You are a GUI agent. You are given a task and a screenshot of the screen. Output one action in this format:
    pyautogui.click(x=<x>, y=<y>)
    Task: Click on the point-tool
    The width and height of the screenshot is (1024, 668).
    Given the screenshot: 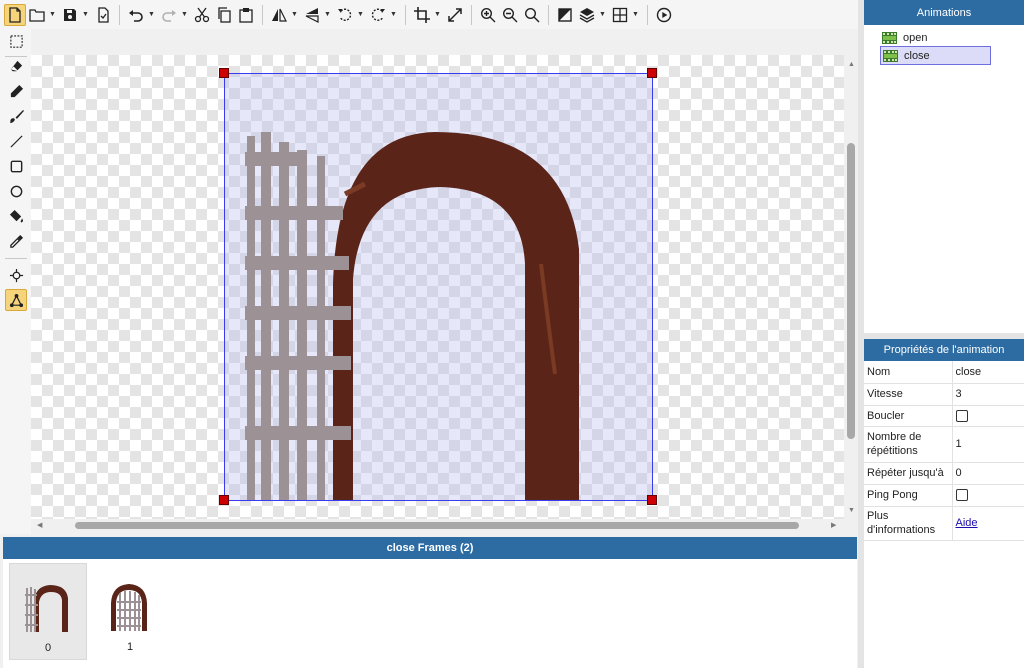 What is the action you would take?
    pyautogui.click(x=16, y=275)
    